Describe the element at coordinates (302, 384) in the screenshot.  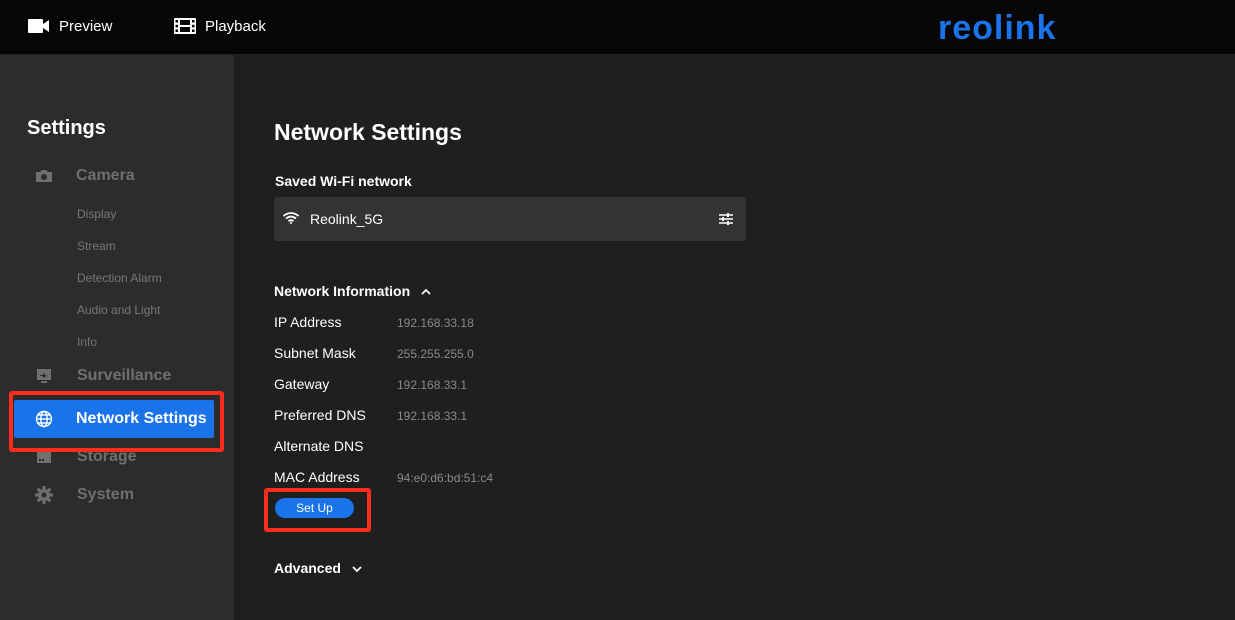
I see `info-label: Gateway` at that location.